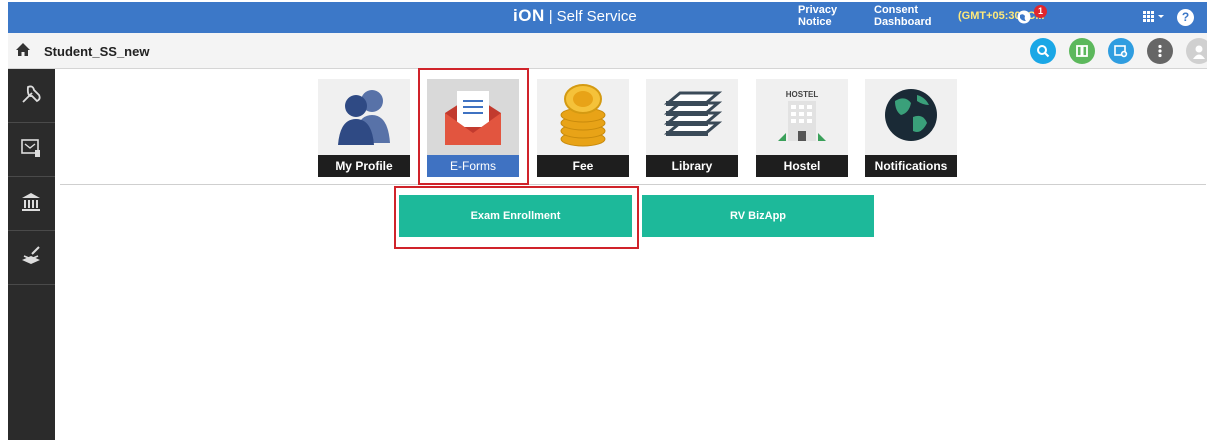 The width and height of the screenshot is (1207, 440). I want to click on tile-hostel: HOSTEL Hostel, so click(802, 128).